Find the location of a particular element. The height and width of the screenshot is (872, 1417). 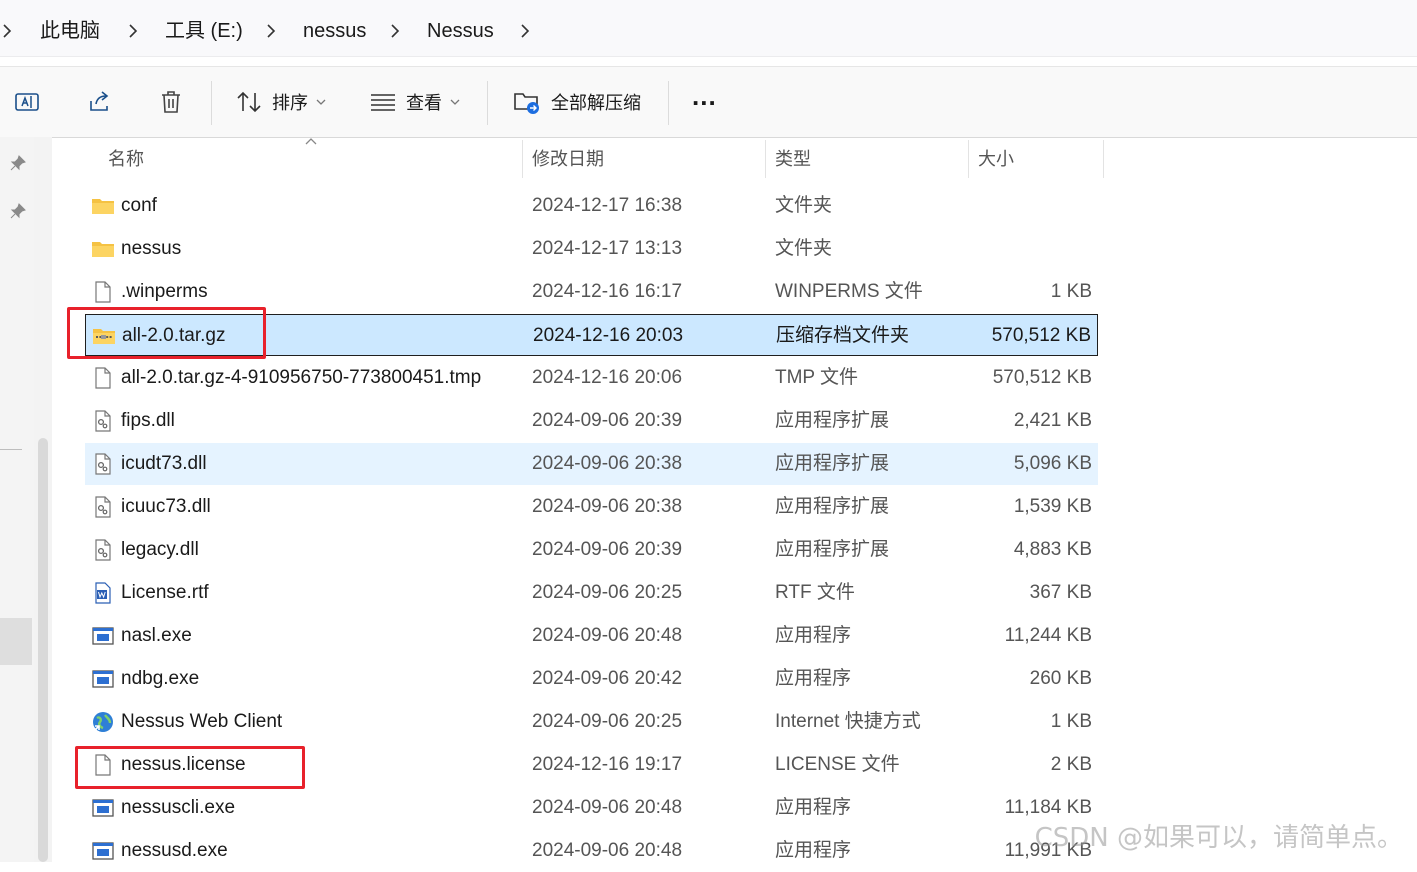

share-button is located at coordinates (100, 102).